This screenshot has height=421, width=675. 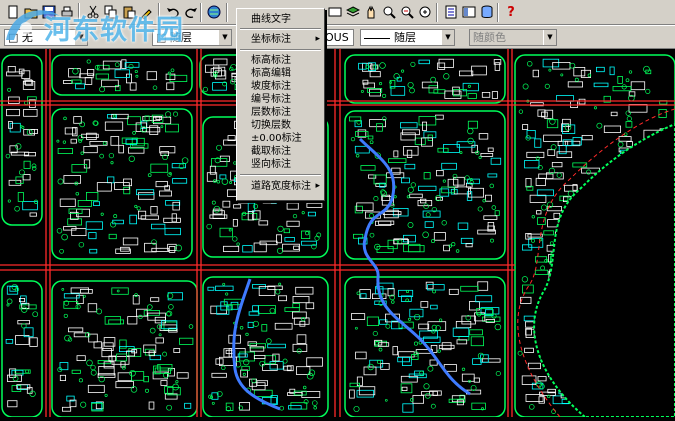 I want to click on menu-item-vertical-label: 竖向标注, so click(x=281, y=164).